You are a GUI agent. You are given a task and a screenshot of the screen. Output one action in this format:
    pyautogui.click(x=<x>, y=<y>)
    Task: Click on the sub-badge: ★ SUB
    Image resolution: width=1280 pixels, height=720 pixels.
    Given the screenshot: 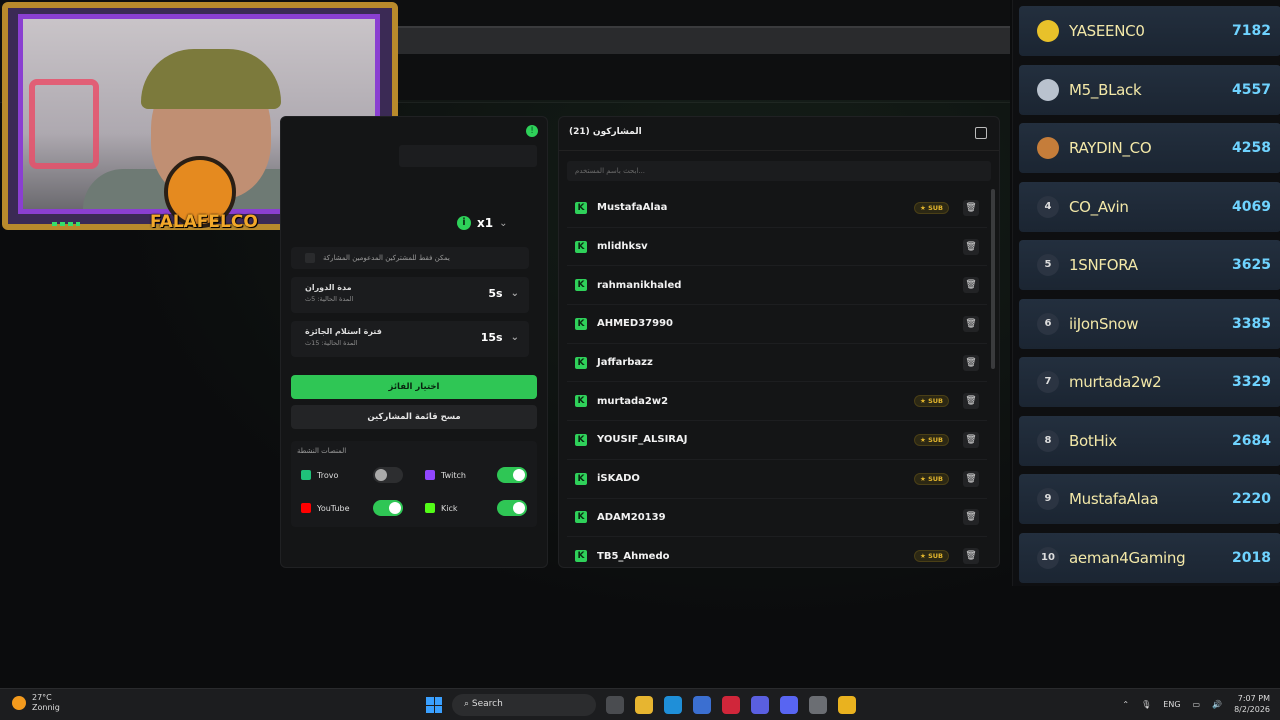 What is the action you would take?
    pyautogui.click(x=931, y=401)
    